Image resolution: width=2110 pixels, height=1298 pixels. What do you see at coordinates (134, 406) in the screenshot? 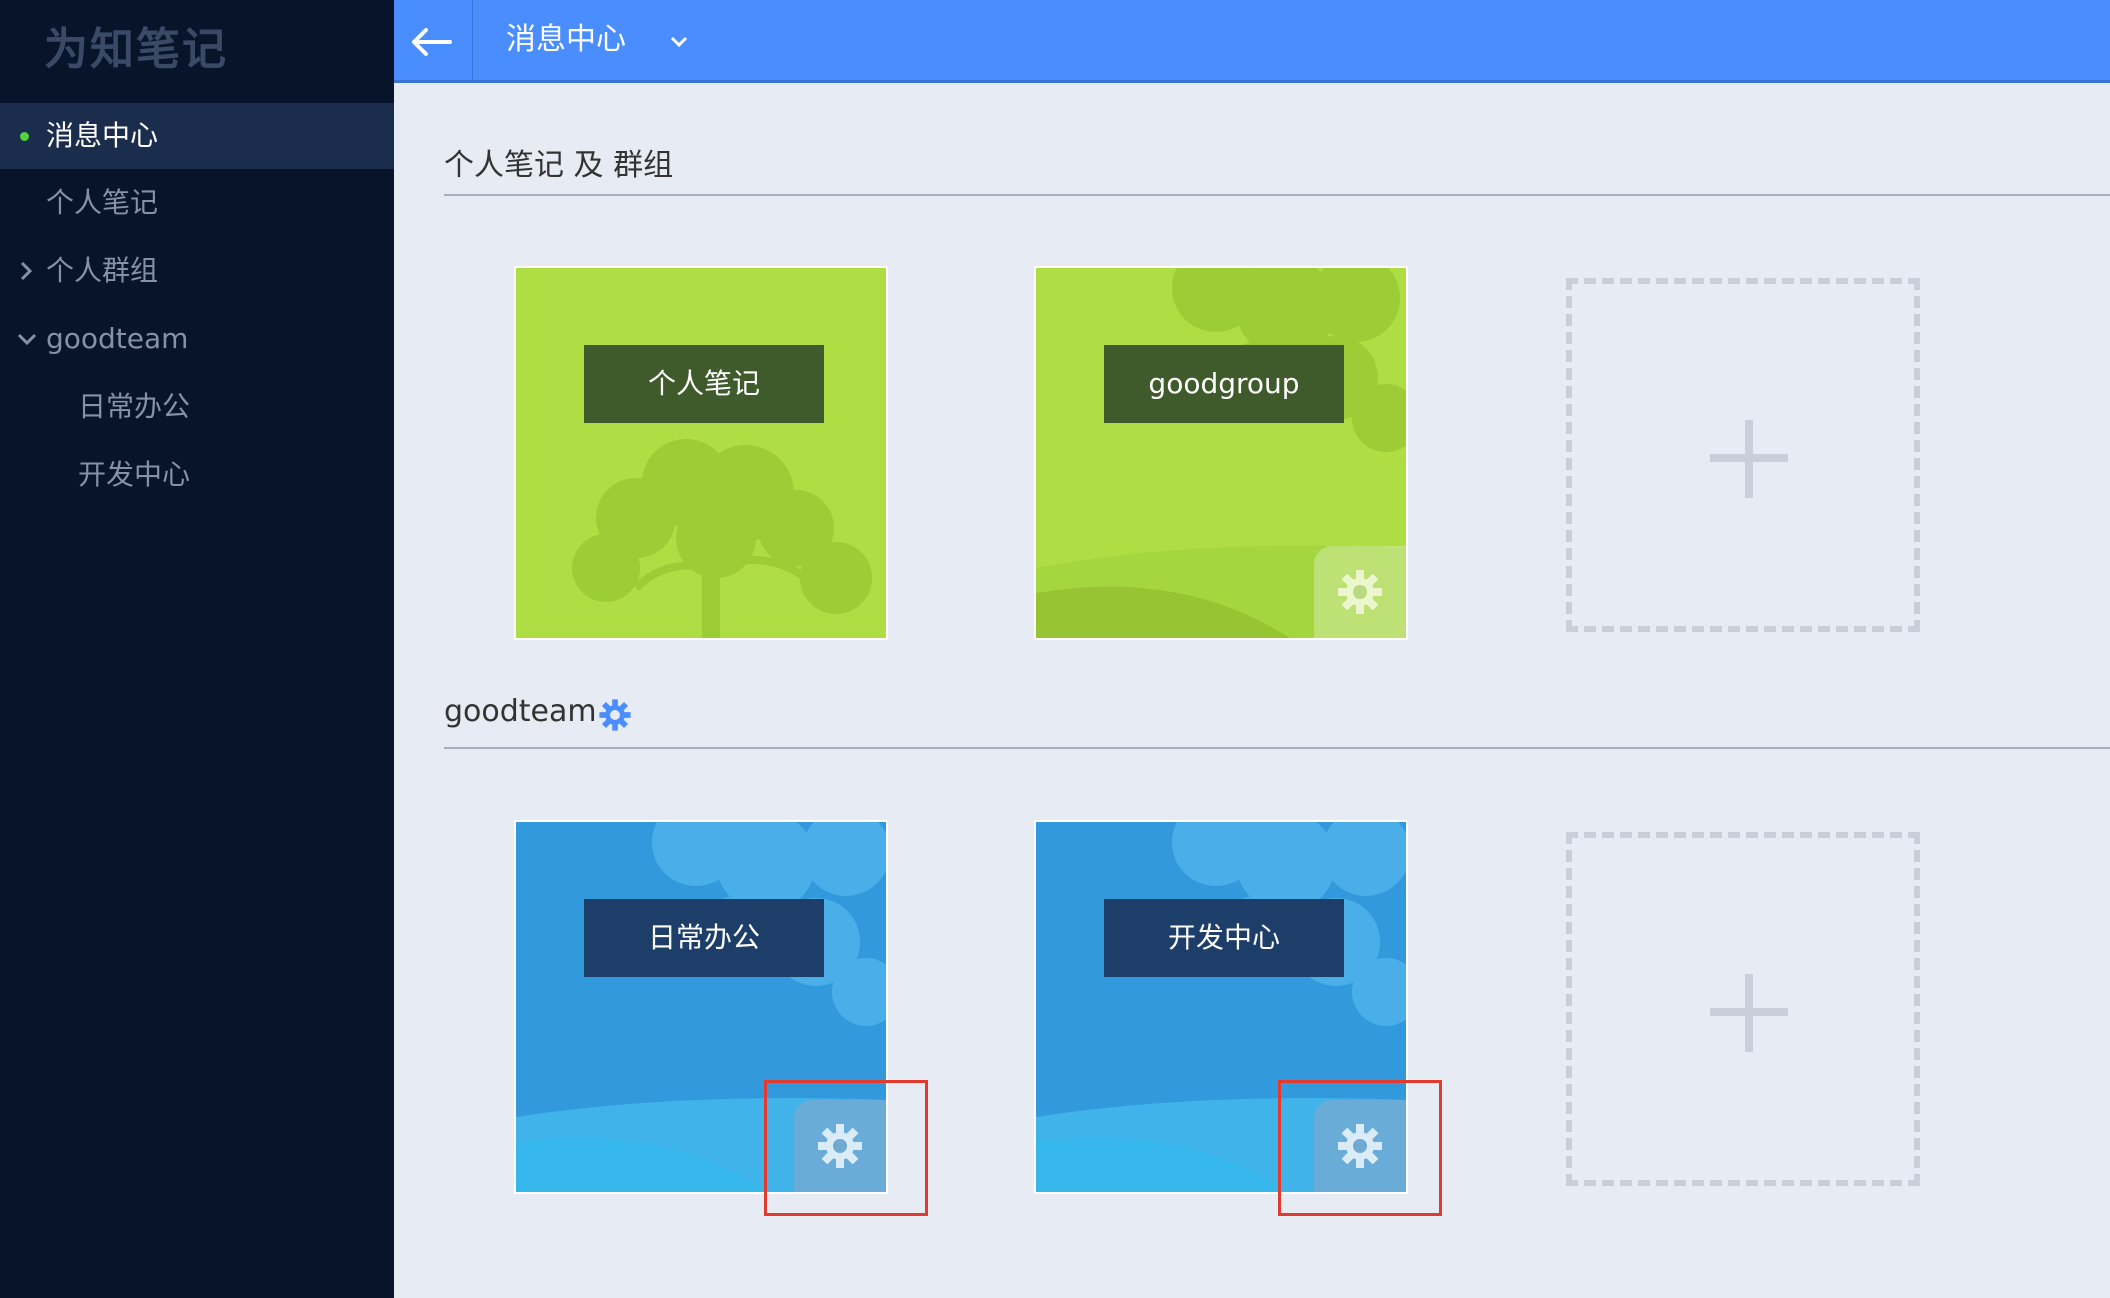
I see `sidebar-item-label: 日常办公` at bounding box center [134, 406].